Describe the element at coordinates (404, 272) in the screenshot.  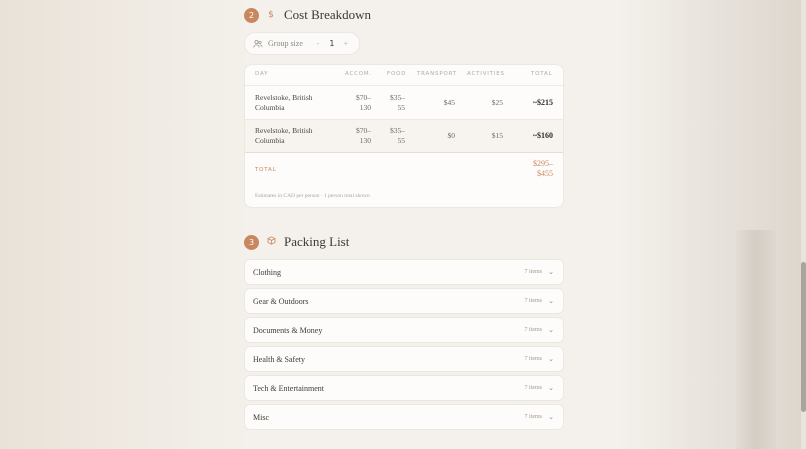
I see `packing-category-clothing: Clothing 7 items ⌄` at that location.